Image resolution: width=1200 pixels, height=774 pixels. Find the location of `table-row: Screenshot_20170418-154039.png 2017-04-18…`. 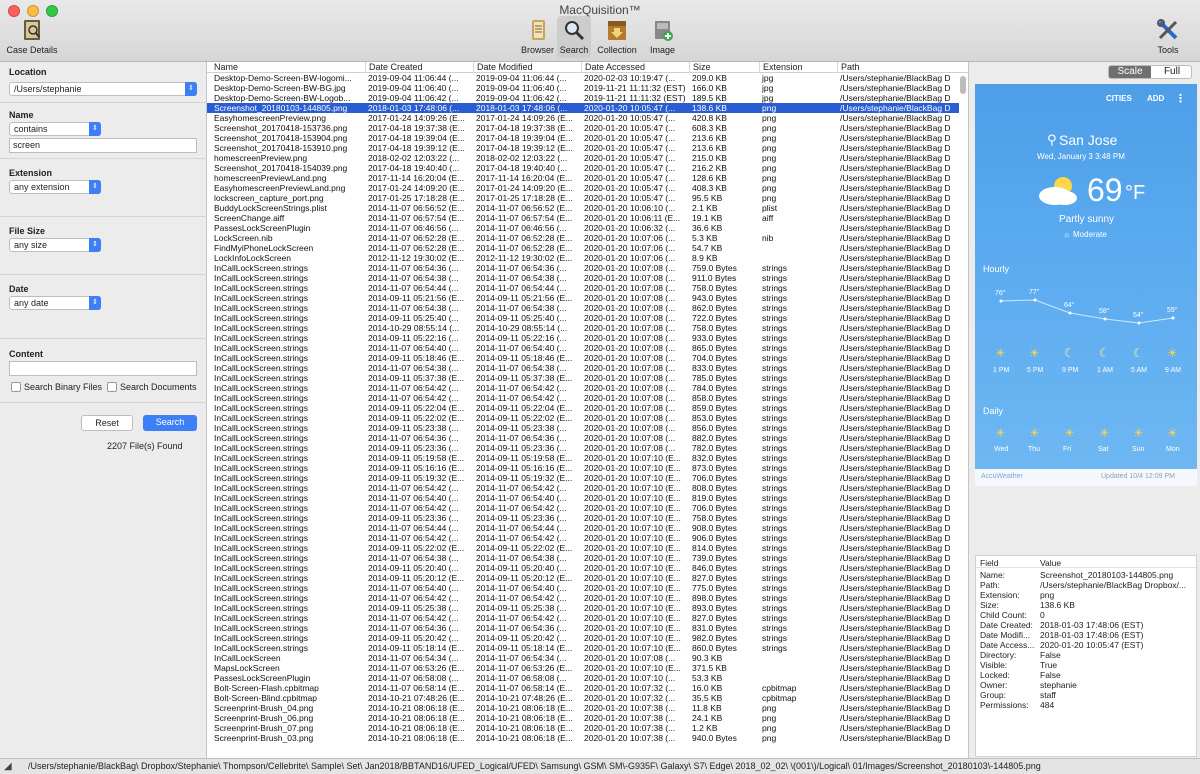

table-row: Screenshot_20170418-154039.png 2017-04-18… is located at coordinates (583, 168).